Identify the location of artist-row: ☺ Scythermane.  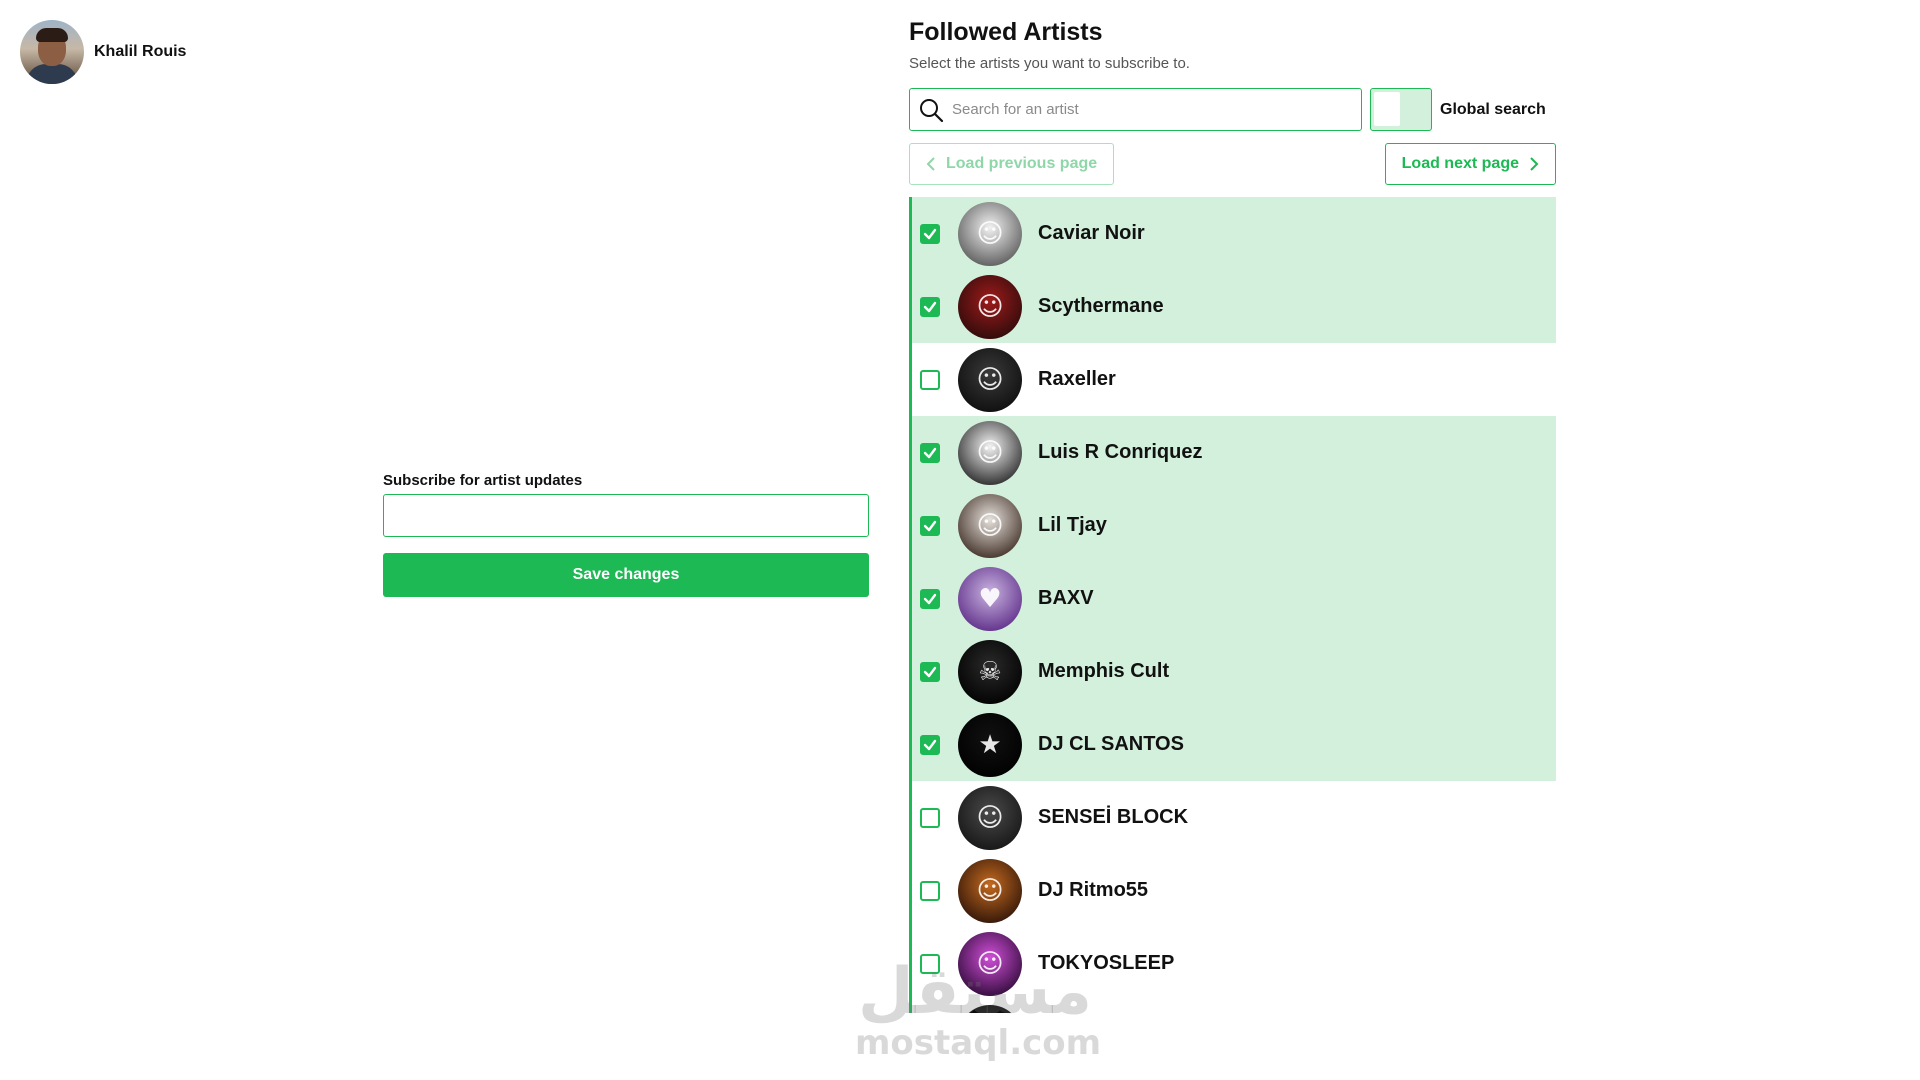
(1234, 306).